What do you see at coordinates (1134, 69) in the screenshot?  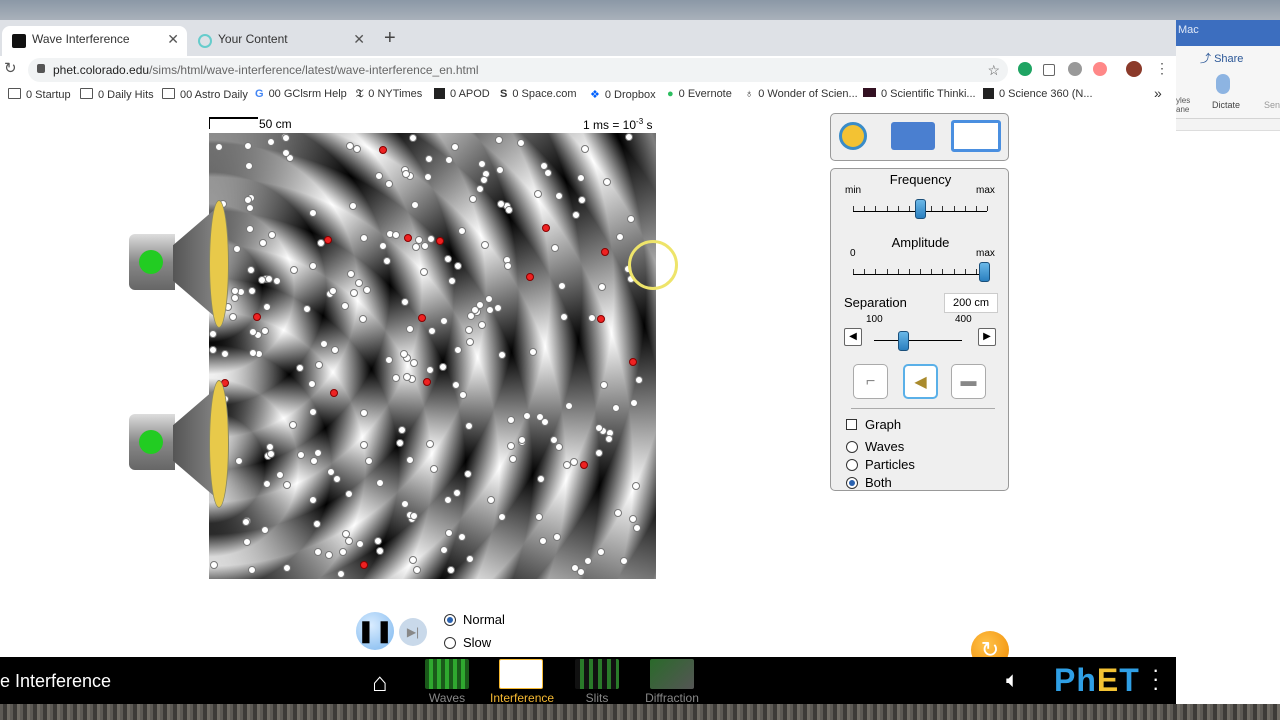 I see `profile-avatar-icon` at bounding box center [1134, 69].